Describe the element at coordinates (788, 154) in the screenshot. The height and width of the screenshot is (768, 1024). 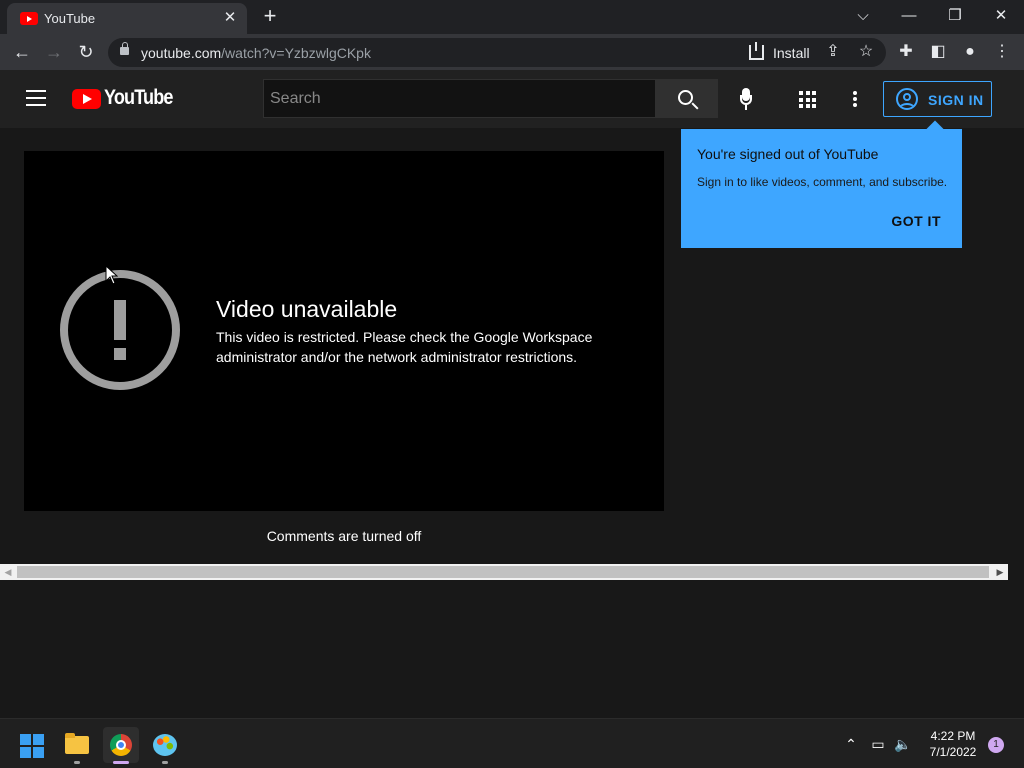
I see `popup-title: You're signed out of YouTube` at that location.